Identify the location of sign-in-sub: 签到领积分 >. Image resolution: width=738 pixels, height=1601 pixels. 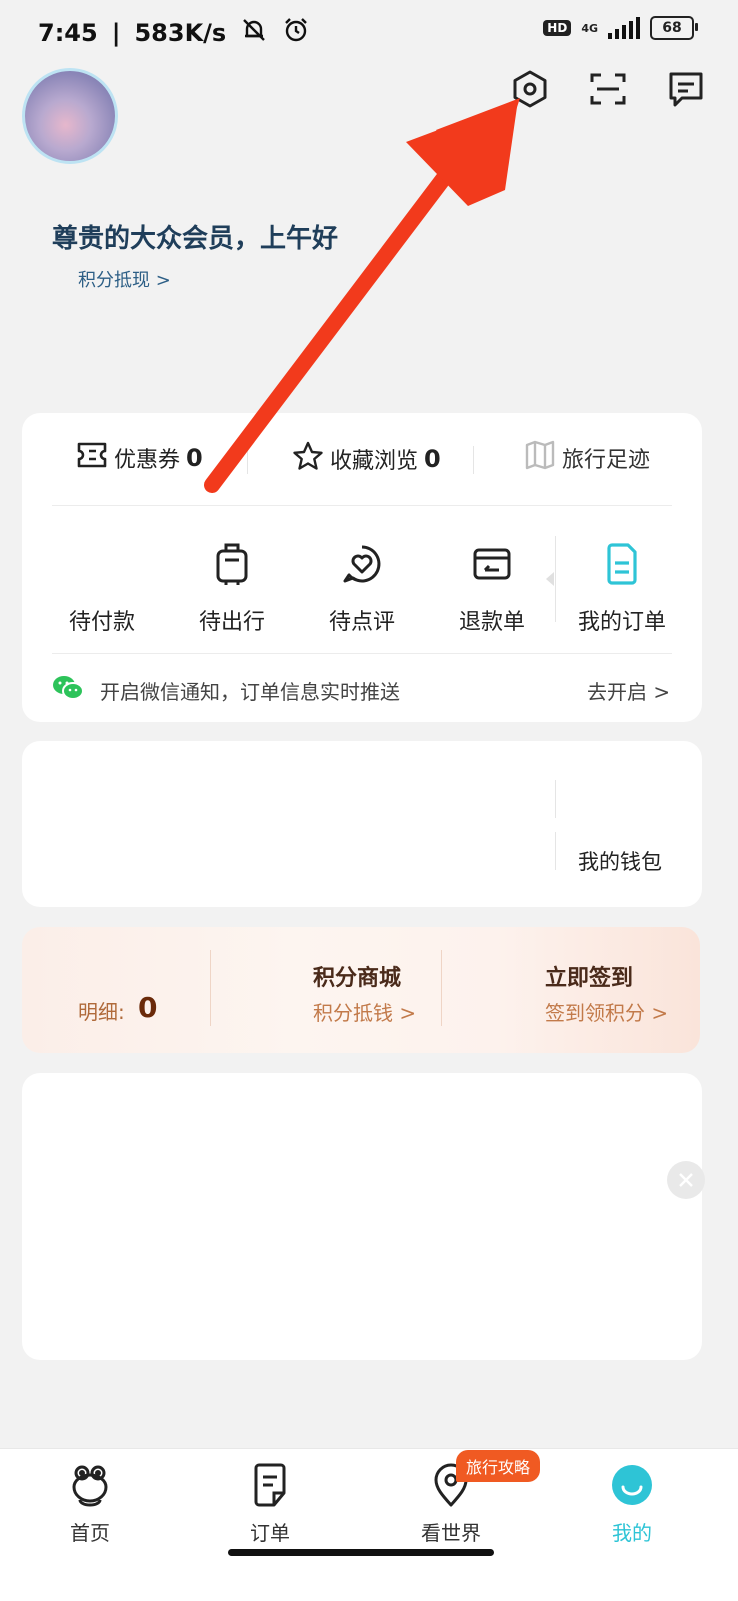
(606, 1011).